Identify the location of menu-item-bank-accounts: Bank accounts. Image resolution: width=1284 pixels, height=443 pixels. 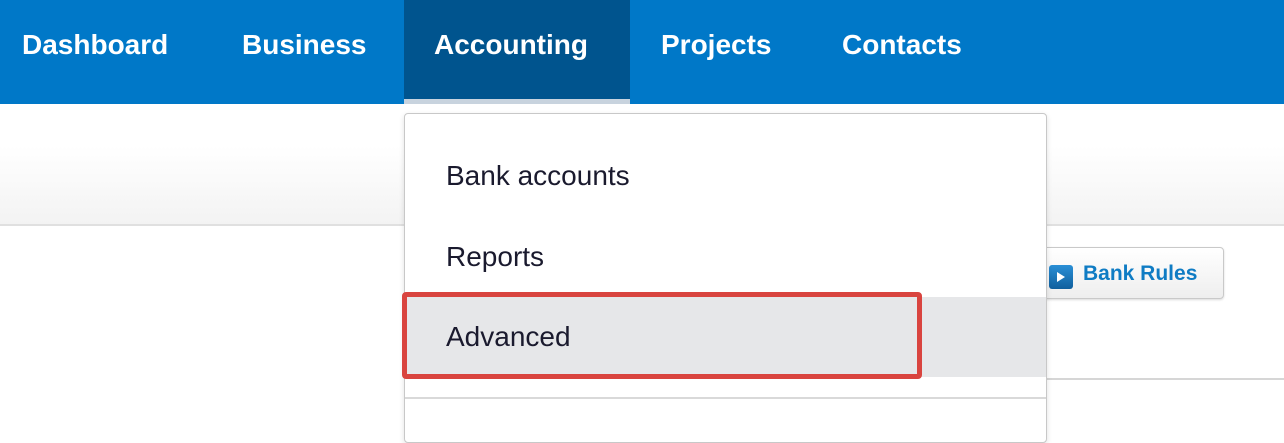
(725, 176).